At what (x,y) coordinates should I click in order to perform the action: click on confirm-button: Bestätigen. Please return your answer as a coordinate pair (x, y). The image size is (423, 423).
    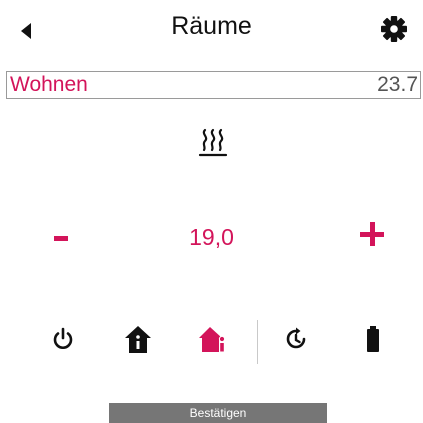
    Looking at the image, I should click on (218, 413).